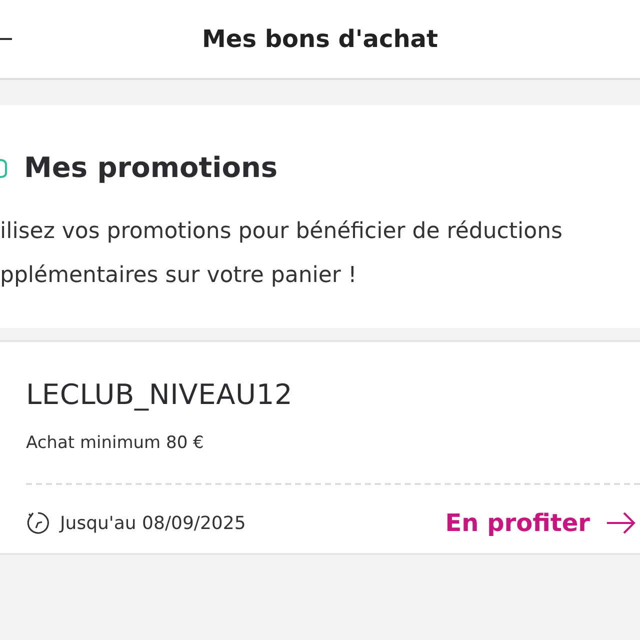  Describe the element at coordinates (542, 523) in the screenshot. I see `use-voucher-link: En profiter` at that location.